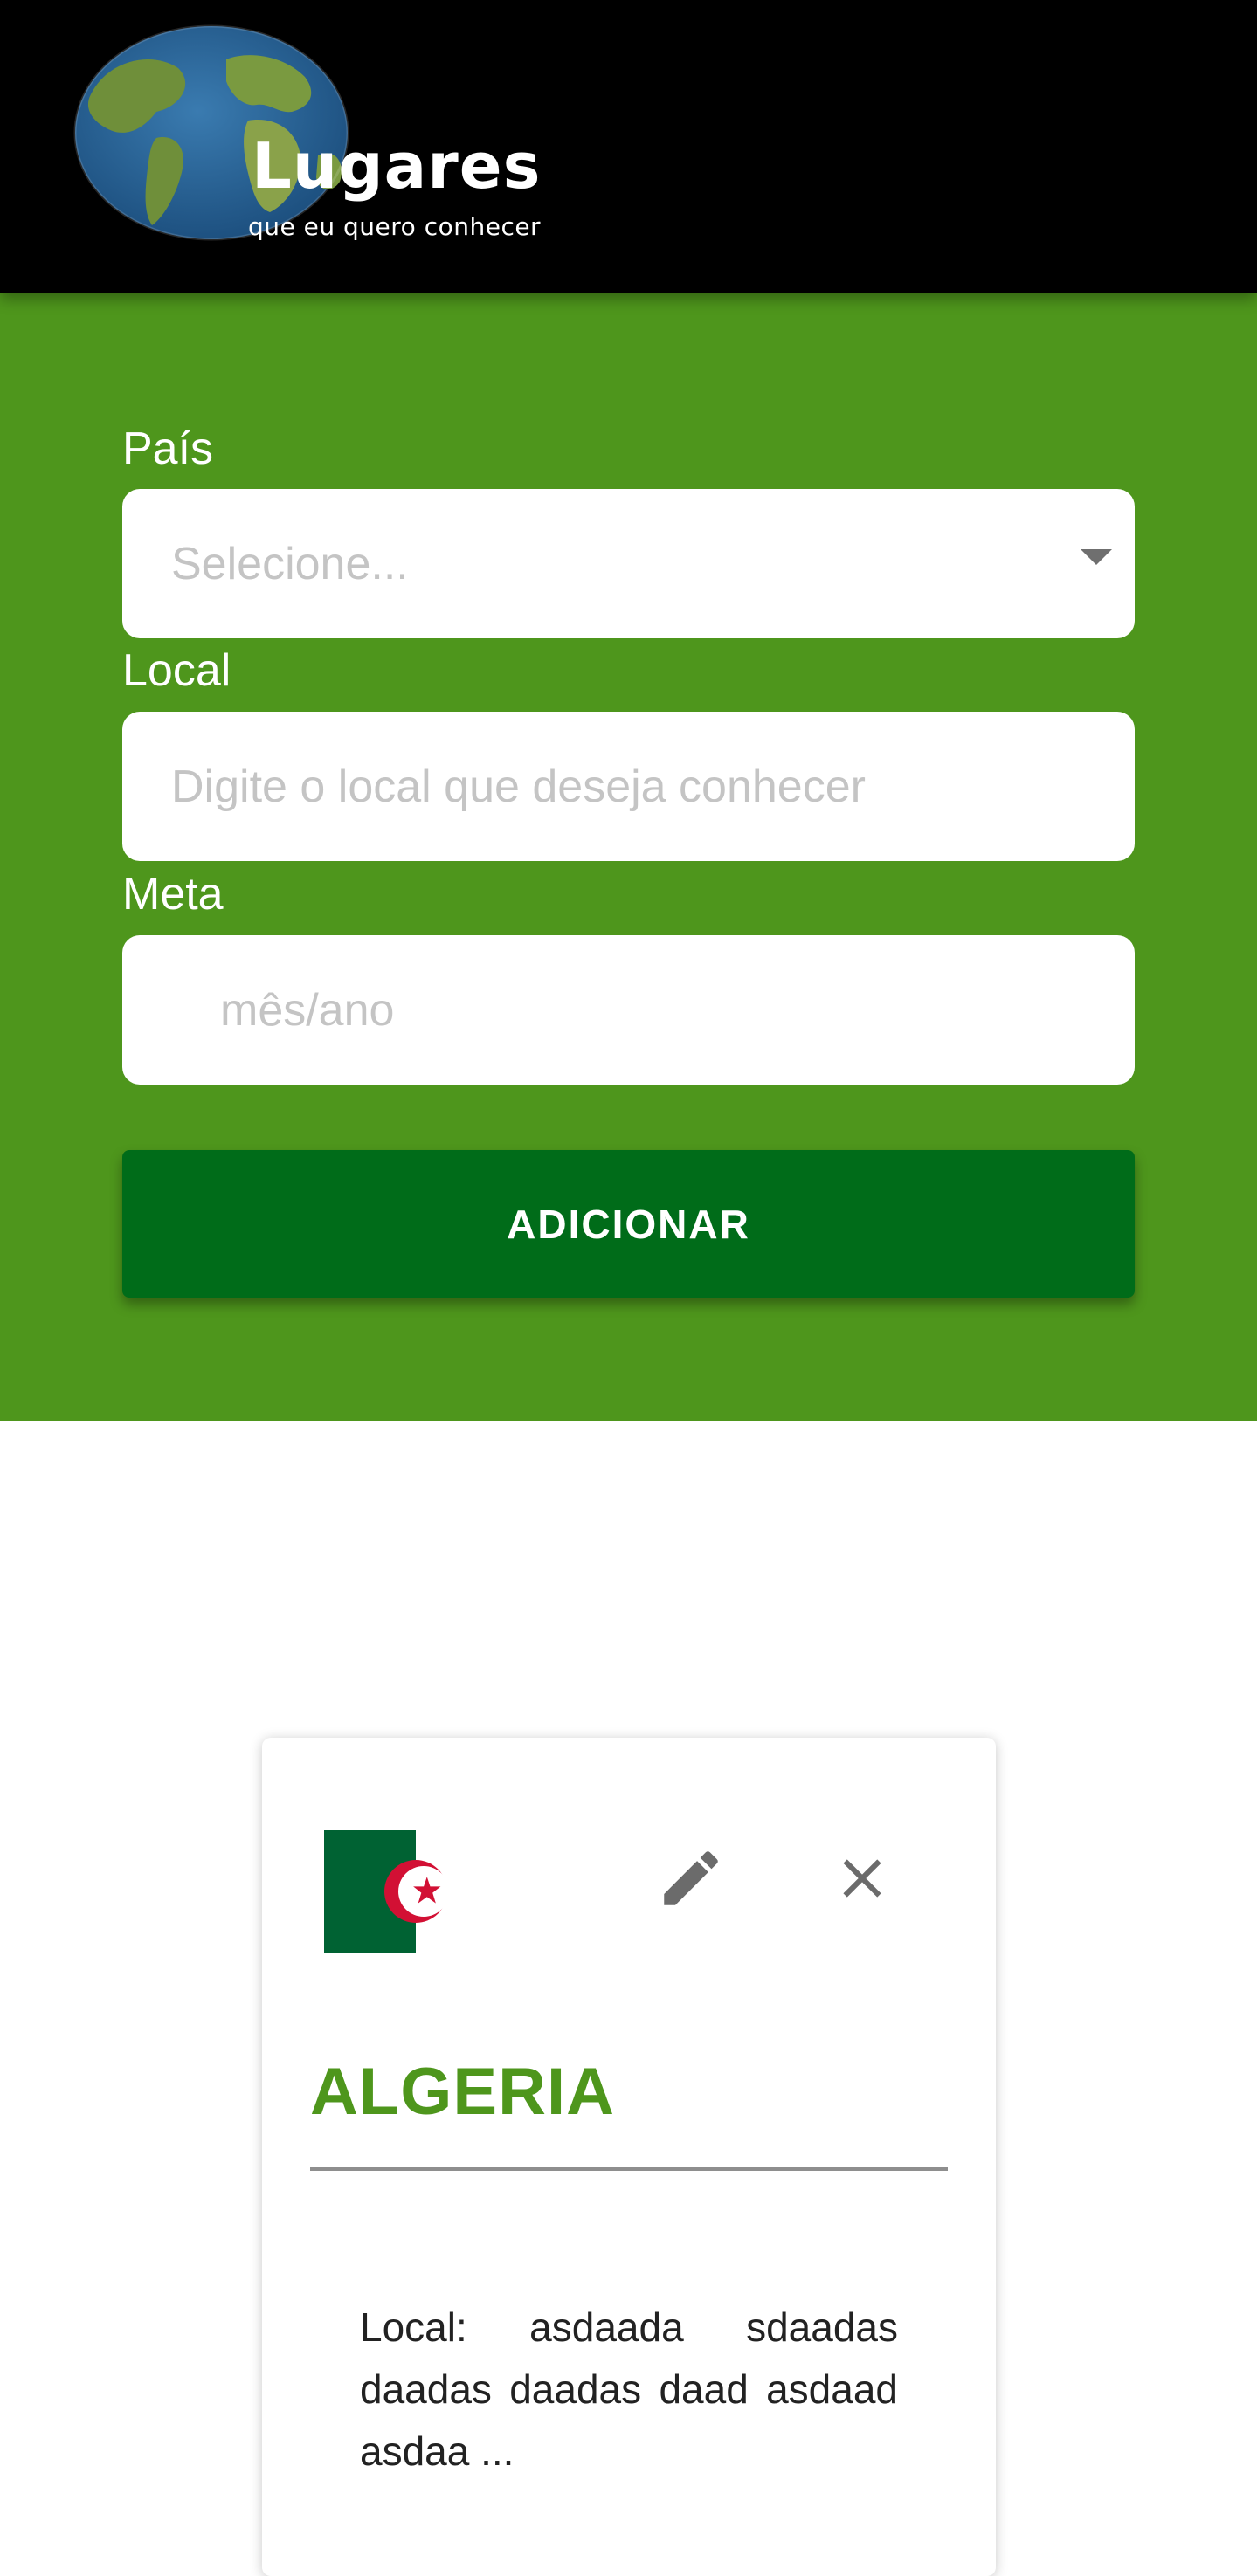  I want to click on divider, so click(629, 2169).